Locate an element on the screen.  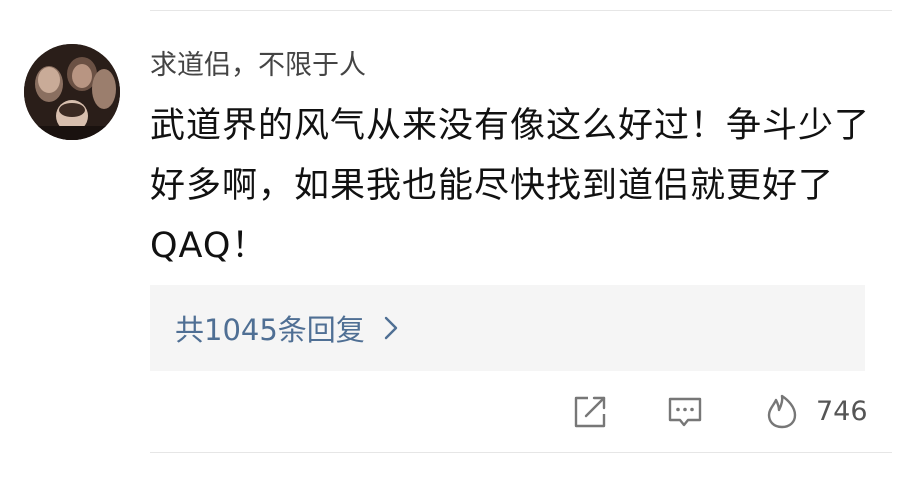
username: 求道侣，不限于人 is located at coordinates (258, 66).